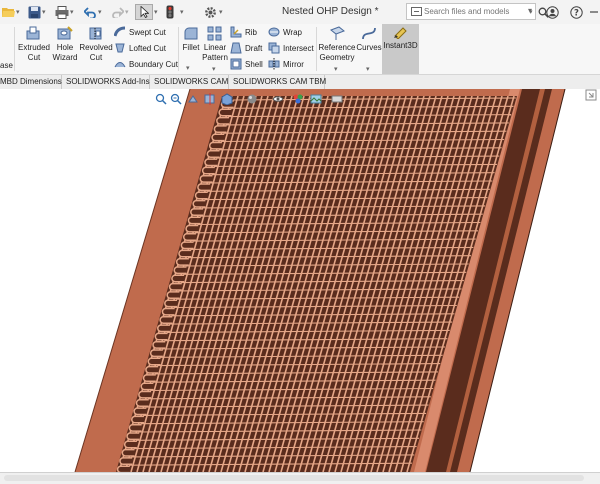 The height and width of the screenshot is (484, 600). I want to click on curves-button: Curves, so click(369, 39).